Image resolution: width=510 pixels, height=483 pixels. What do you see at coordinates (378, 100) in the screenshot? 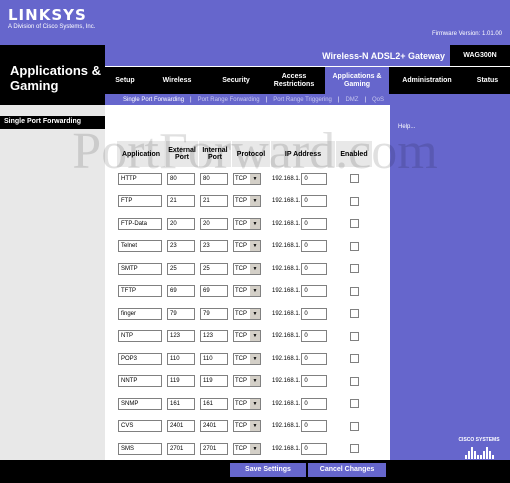
I see `subtab-qos: QoS` at bounding box center [378, 100].